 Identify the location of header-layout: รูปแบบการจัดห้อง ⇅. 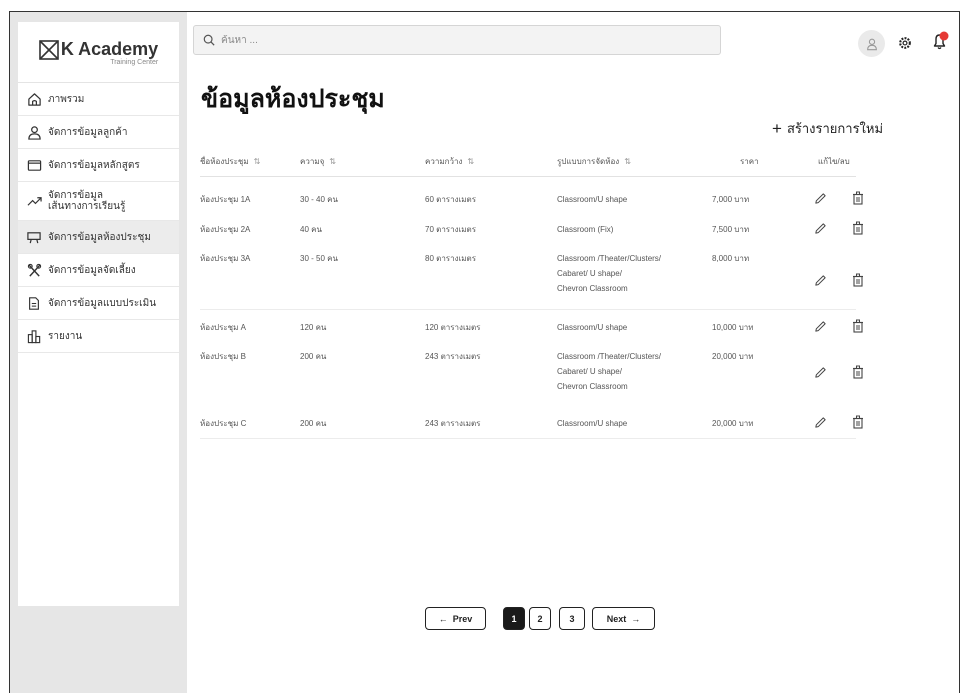
(594, 162).